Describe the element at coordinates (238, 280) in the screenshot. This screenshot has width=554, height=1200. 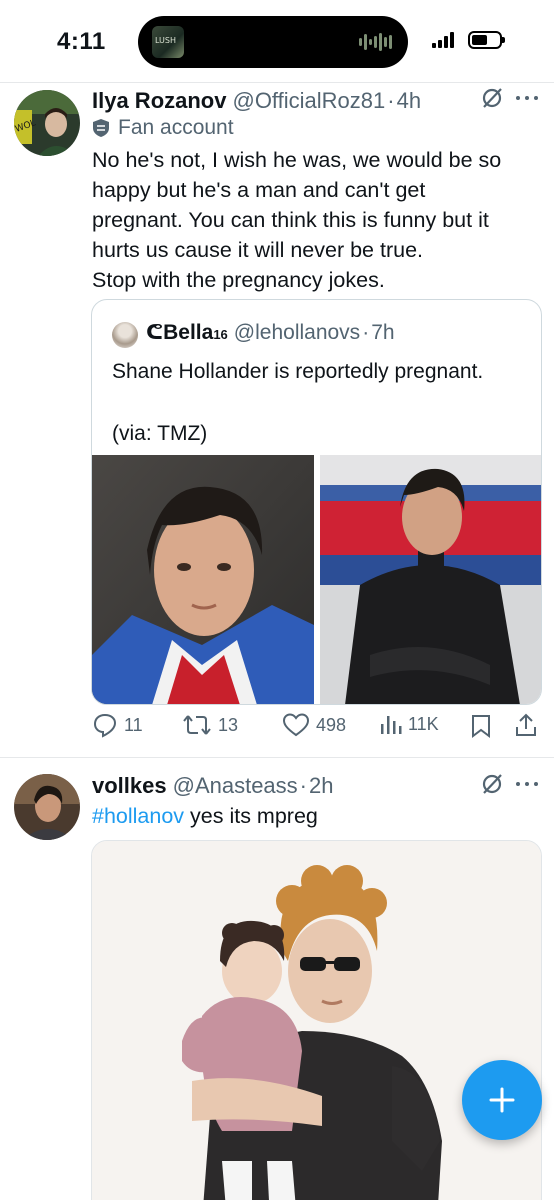
I see `tweet-text-line: Stop with the pregnancy jokes.` at that location.